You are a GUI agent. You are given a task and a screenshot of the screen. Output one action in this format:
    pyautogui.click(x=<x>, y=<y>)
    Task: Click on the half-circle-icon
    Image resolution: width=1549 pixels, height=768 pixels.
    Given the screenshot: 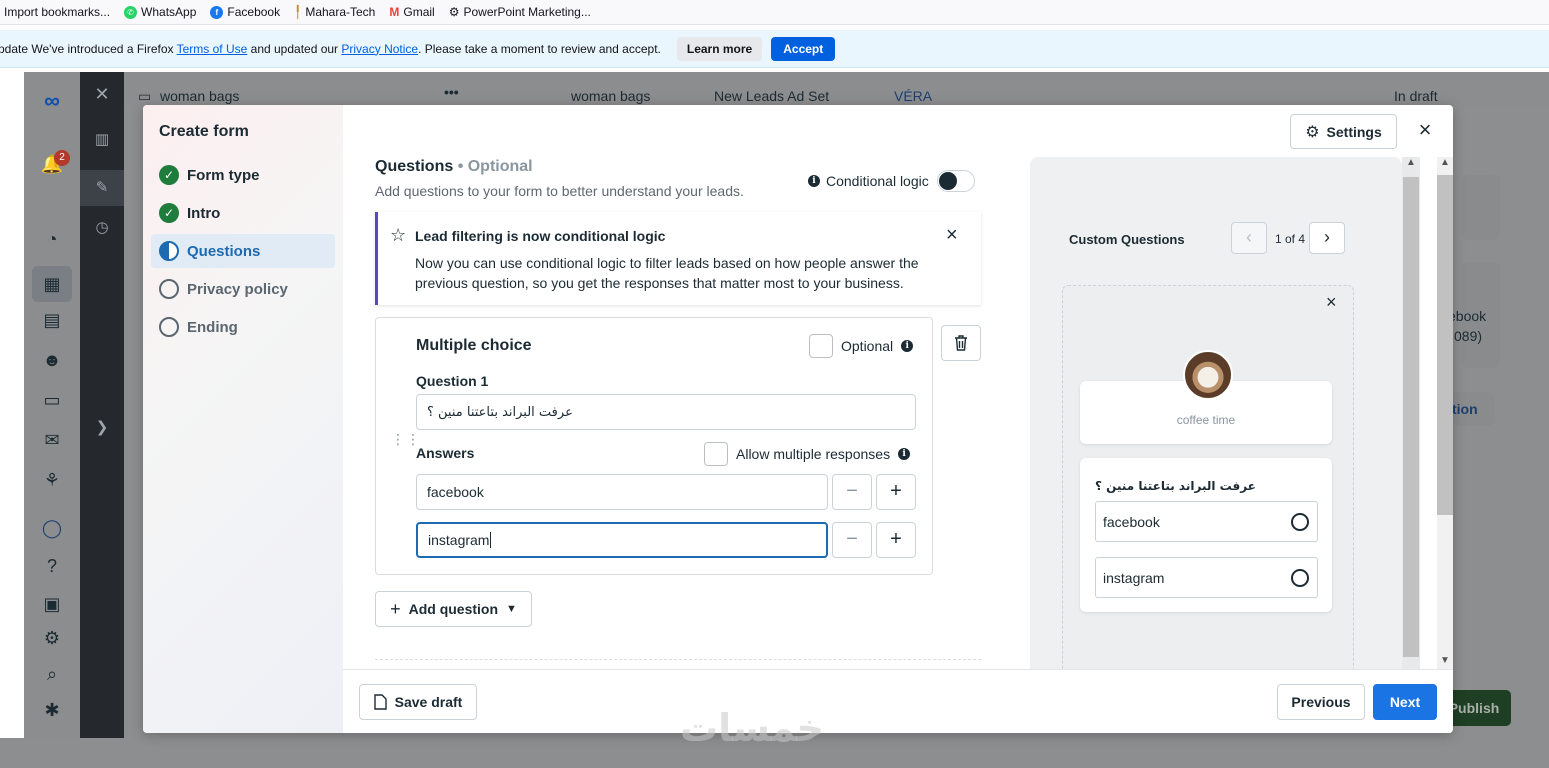 What is the action you would take?
    pyautogui.click(x=169, y=251)
    